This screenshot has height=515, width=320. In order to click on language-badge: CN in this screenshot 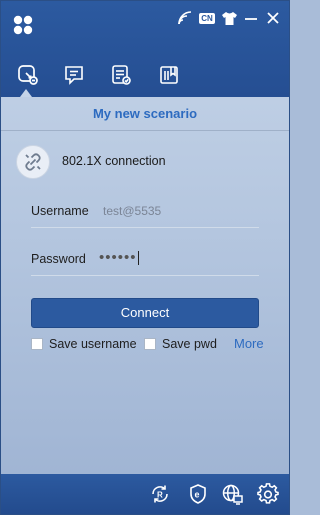, I will do `click(207, 18)`.